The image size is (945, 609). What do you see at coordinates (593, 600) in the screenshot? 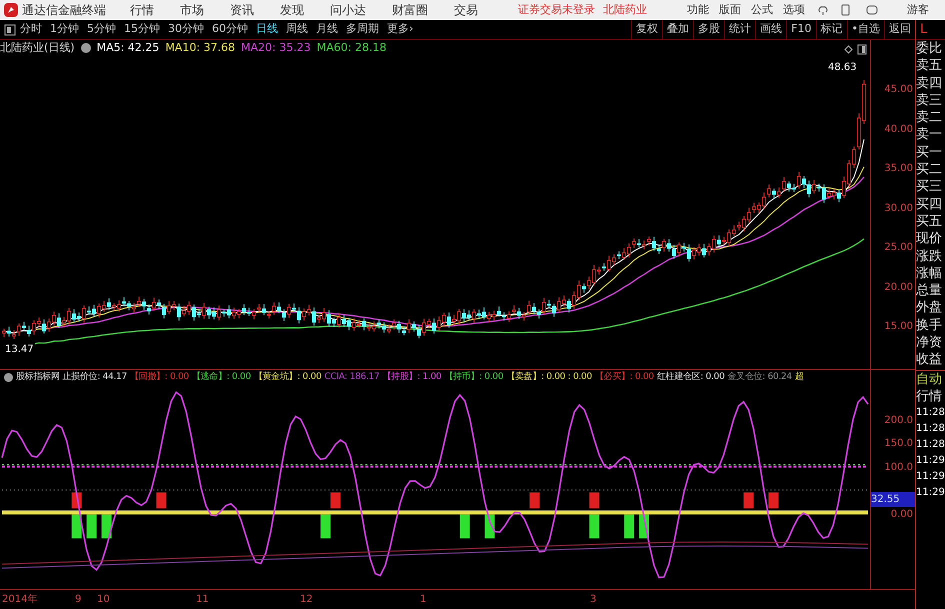
I see `time-axis-label: 3` at bounding box center [593, 600].